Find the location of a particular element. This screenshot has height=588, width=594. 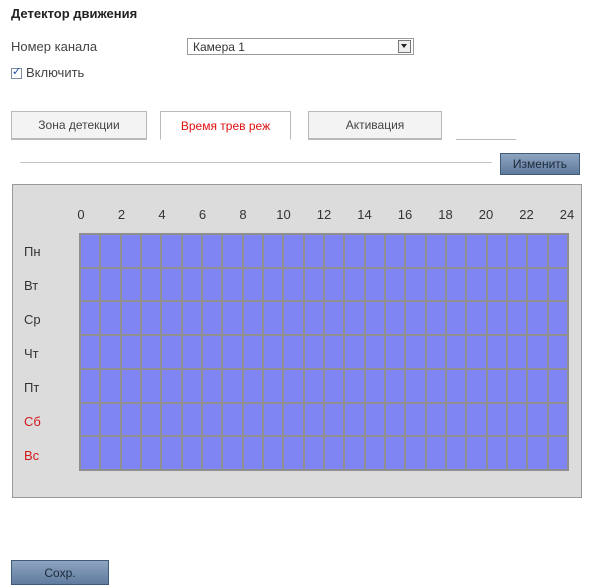

save-button: Сохр. is located at coordinates (60, 572).